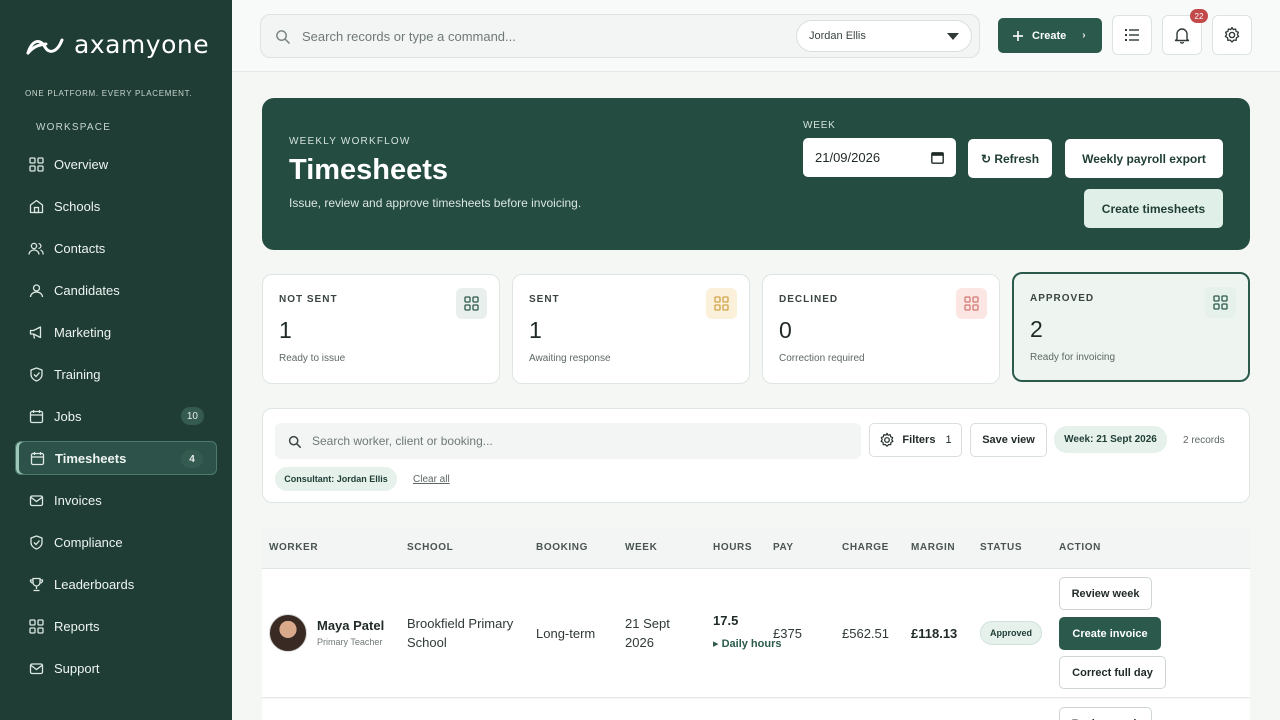 The width and height of the screenshot is (1280, 720). Describe the element at coordinates (641, 547) in the screenshot. I see `column-header-week: WEEK` at that location.